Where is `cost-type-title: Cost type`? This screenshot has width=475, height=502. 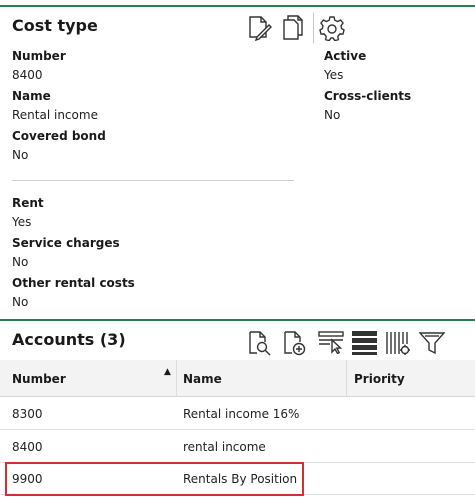
cost-type-title: Cost type is located at coordinates (55, 25).